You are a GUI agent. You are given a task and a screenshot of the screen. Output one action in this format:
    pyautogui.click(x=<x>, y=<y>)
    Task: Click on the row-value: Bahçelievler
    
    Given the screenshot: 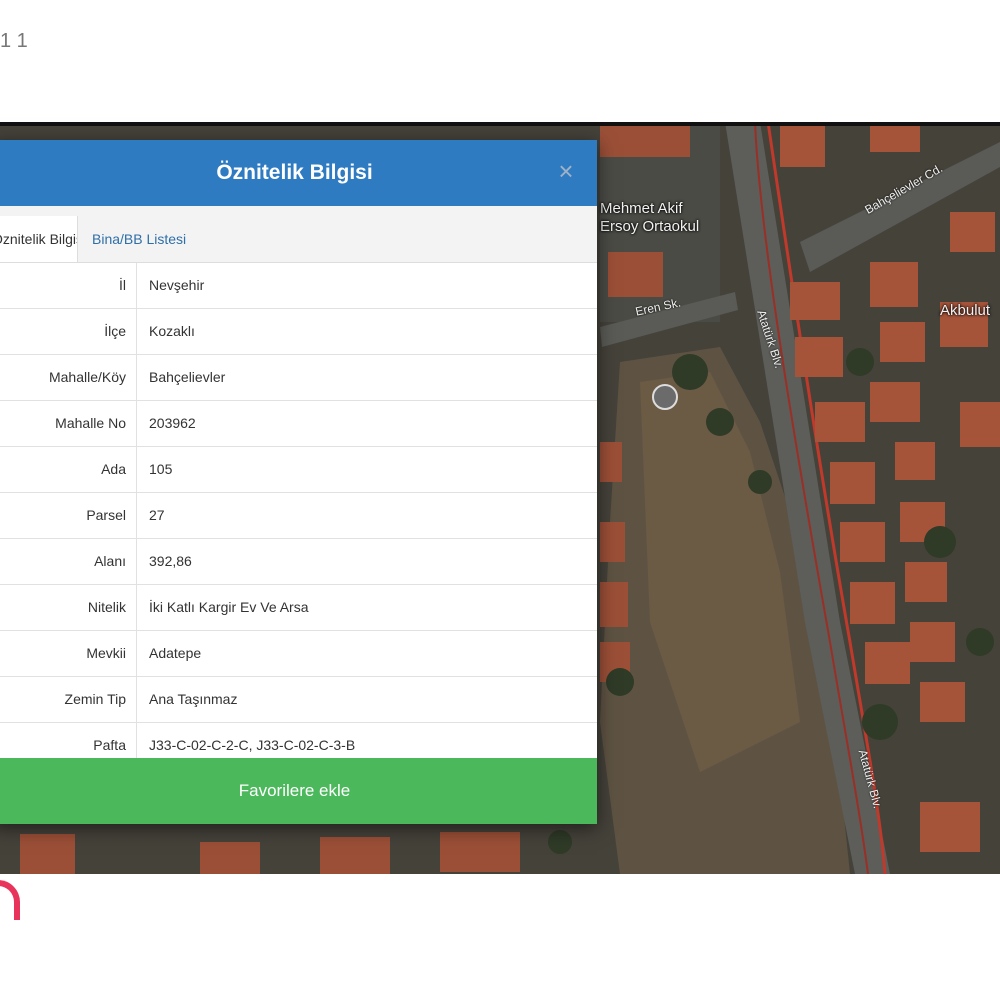 What is the action you would take?
    pyautogui.click(x=187, y=377)
    